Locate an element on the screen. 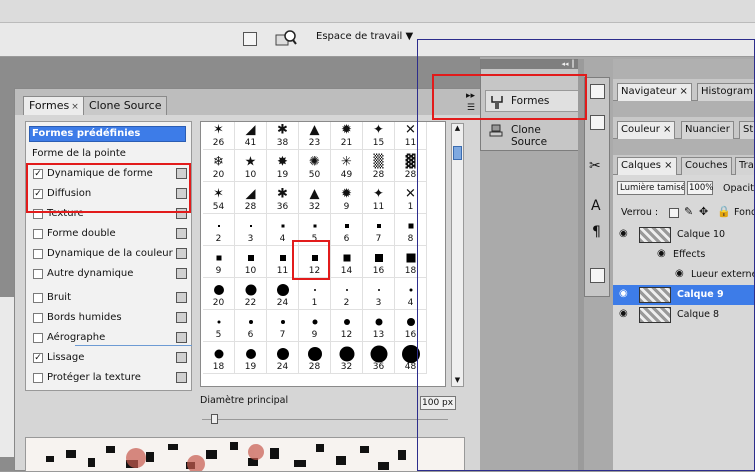  brush-preset: 14 is located at coordinates (347, 262).